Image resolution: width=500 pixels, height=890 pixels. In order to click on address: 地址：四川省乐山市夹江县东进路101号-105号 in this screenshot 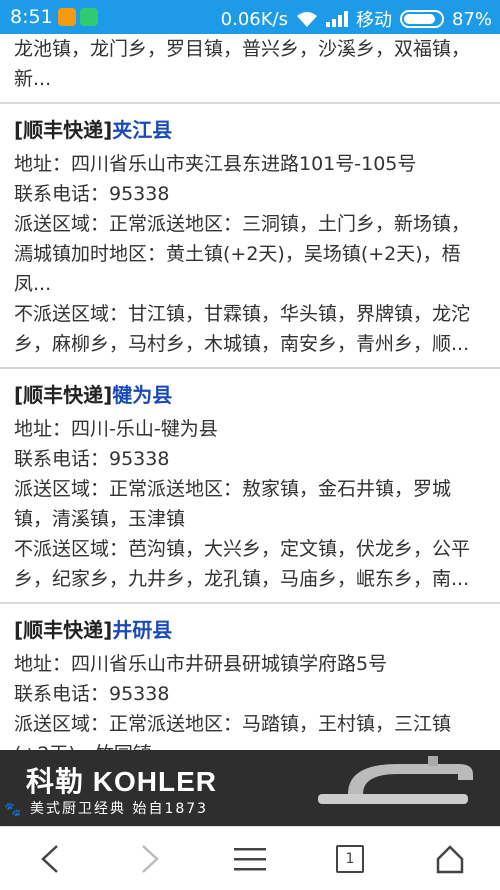, I will do `click(215, 164)`.